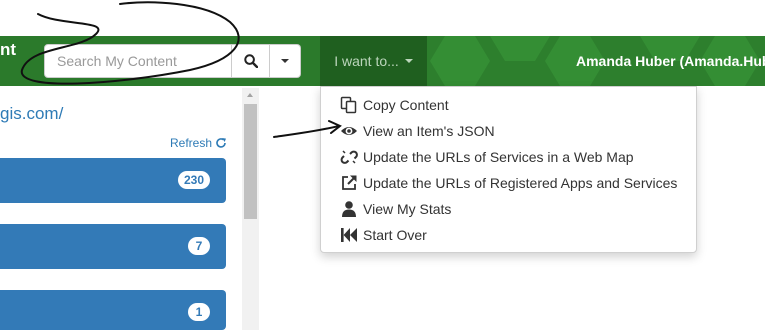 The width and height of the screenshot is (765, 330). I want to click on search-input, so click(138, 61).